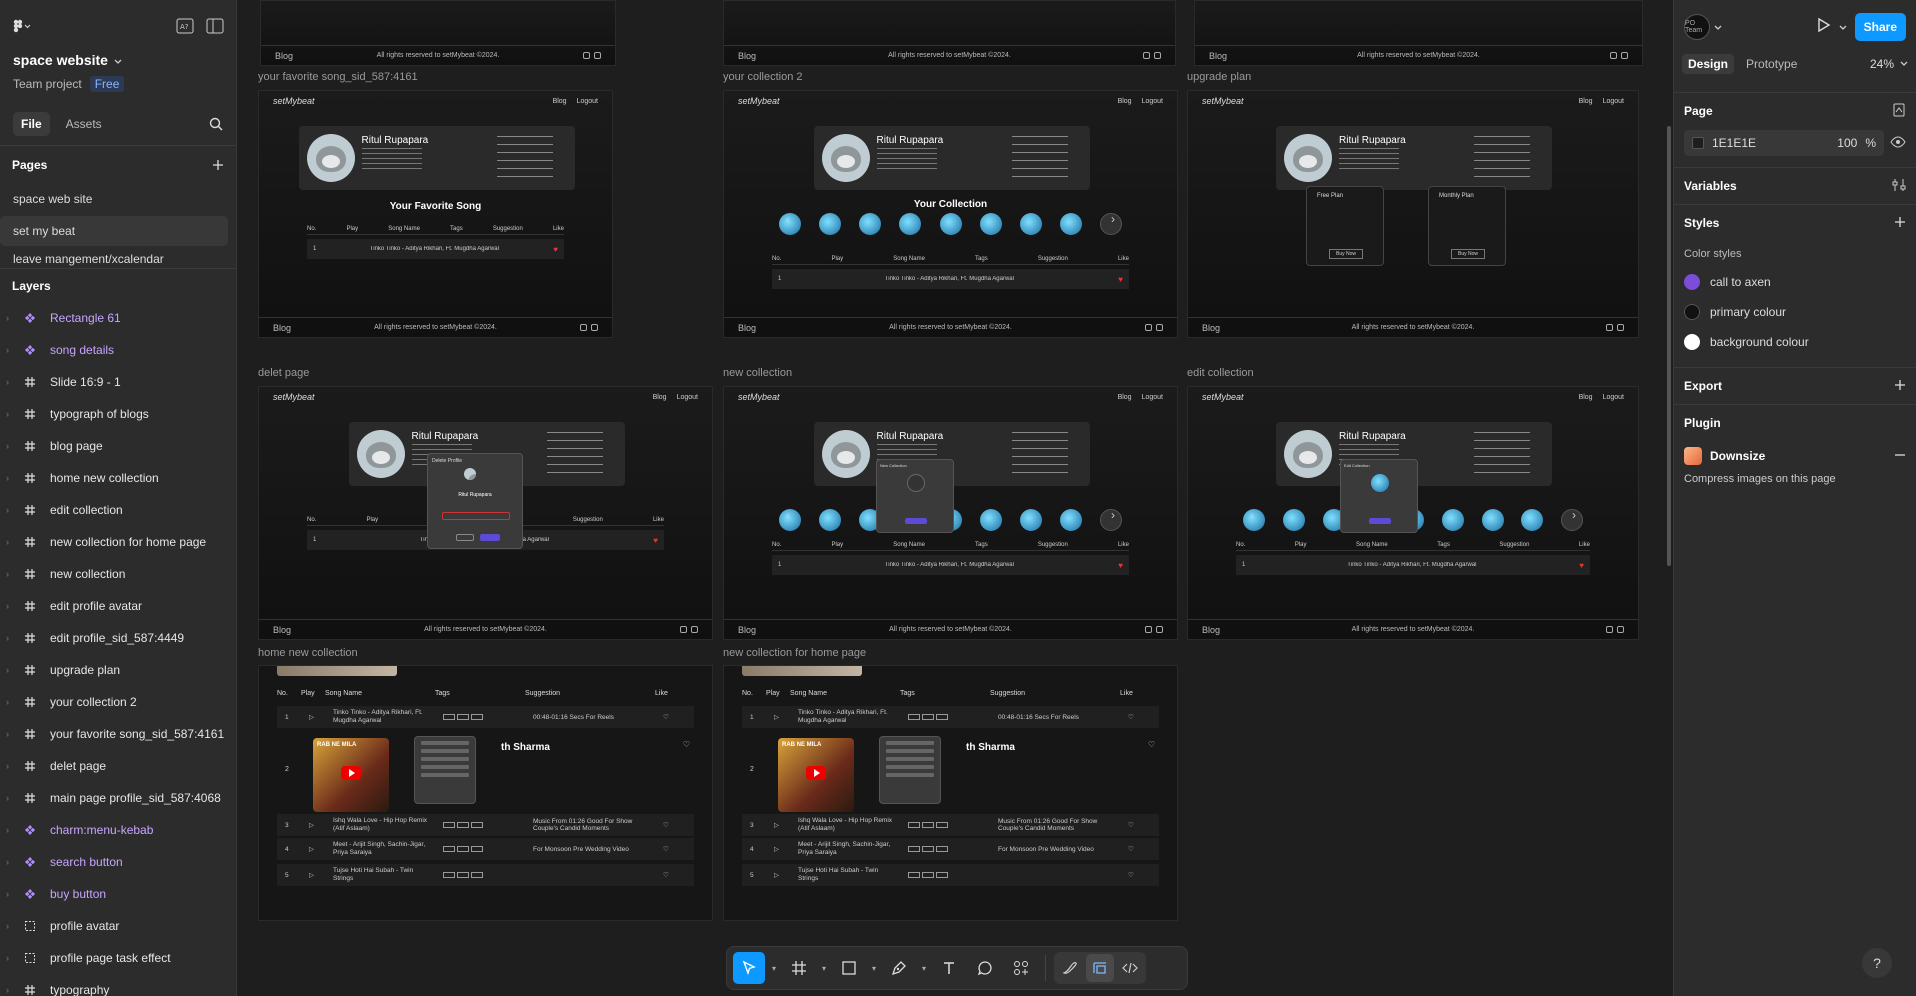  I want to click on page-item: space web site, so click(114, 199).